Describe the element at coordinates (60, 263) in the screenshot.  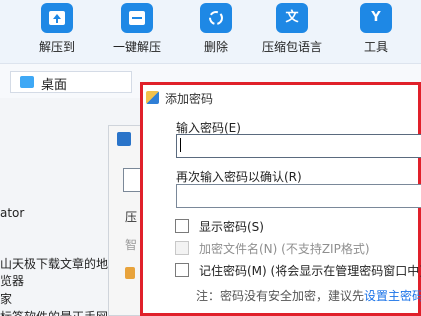
I see `tree-item: 山天极下载文章的地址` at that location.